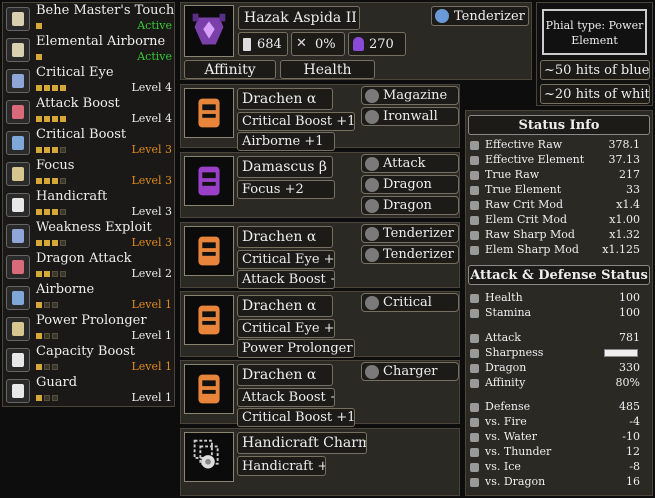 The width and height of the screenshot is (655, 498). Describe the element at coordinates (285, 167) in the screenshot. I see `armor-name: Damascus β` at that location.